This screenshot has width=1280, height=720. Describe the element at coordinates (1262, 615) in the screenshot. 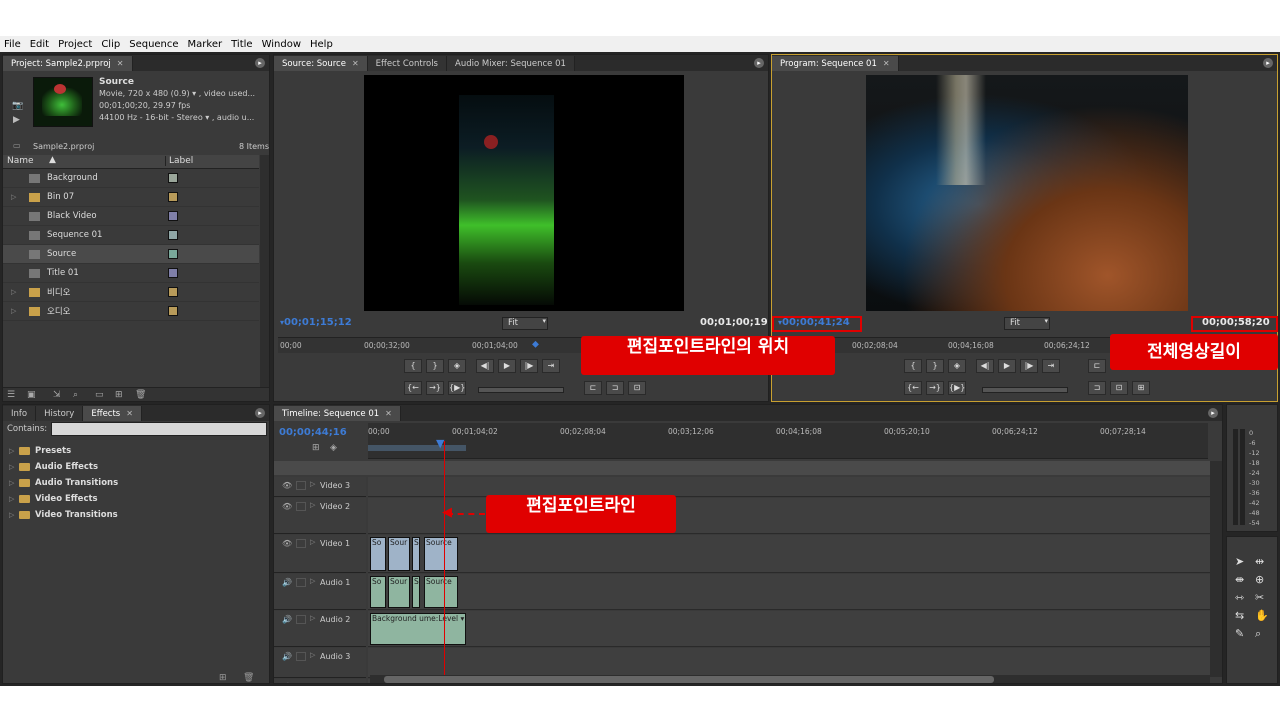

I see `hand-icon: ✋` at that location.